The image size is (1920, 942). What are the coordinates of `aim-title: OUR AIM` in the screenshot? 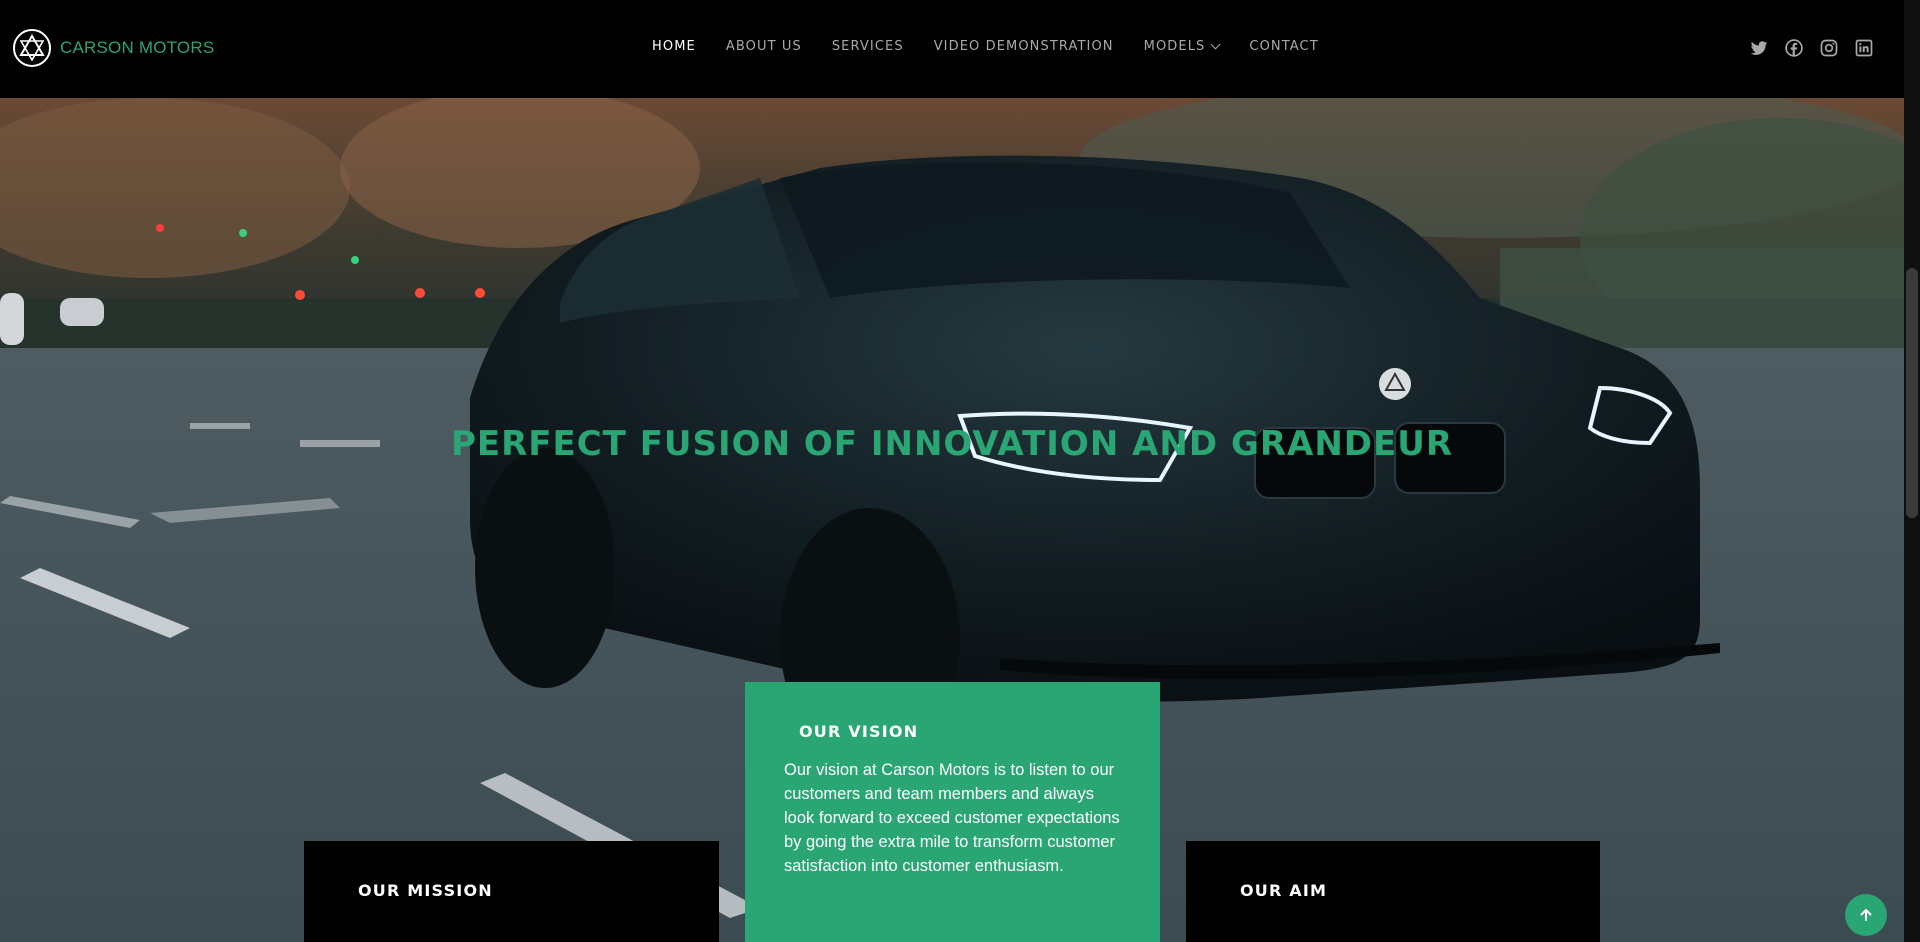 It's located at (1284, 890).